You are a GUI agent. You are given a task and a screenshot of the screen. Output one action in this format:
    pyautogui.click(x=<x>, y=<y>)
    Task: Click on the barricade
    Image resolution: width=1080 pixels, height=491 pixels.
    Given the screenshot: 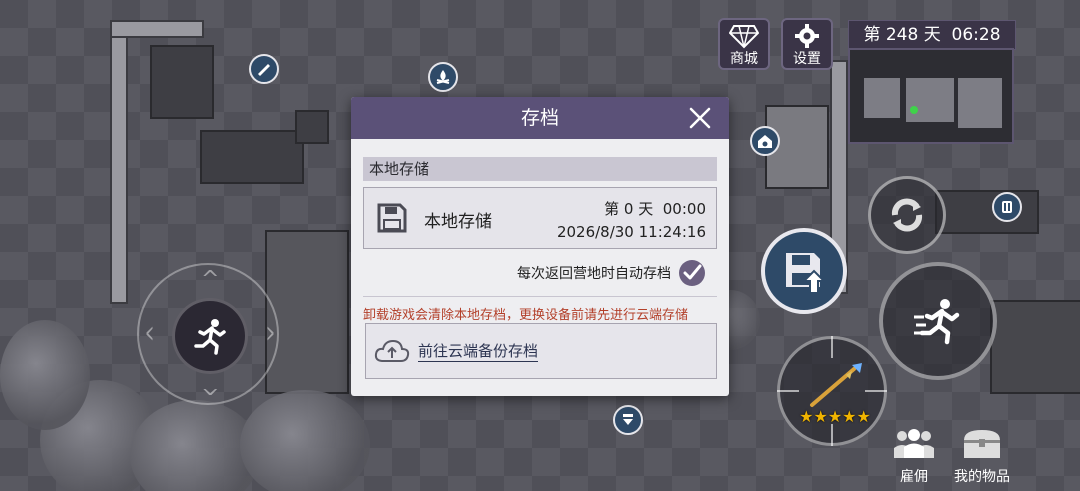 What is the action you would take?
    pyautogui.click(x=1035, y=347)
    